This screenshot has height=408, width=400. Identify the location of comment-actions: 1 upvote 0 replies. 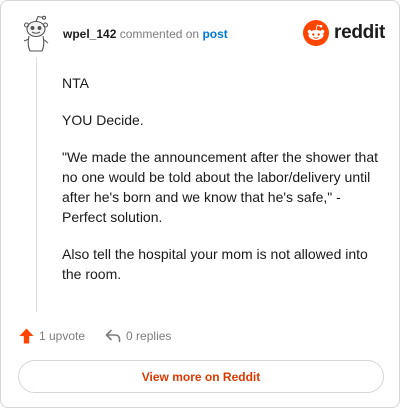
(95, 336).